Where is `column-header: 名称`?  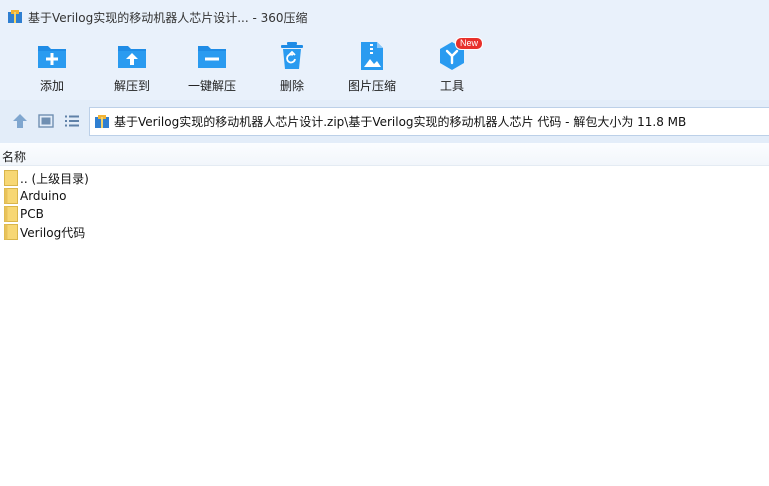 column-header: 名称 is located at coordinates (384, 154).